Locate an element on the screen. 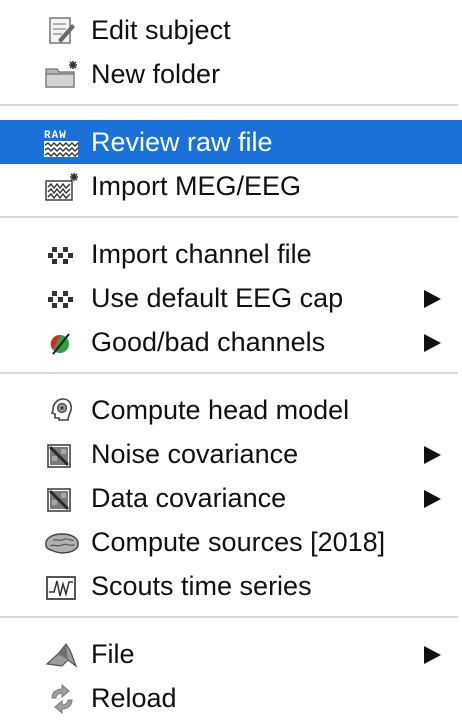 The image size is (462, 728). menu-item-edit-subject: Edit subject is located at coordinates (231, 30).